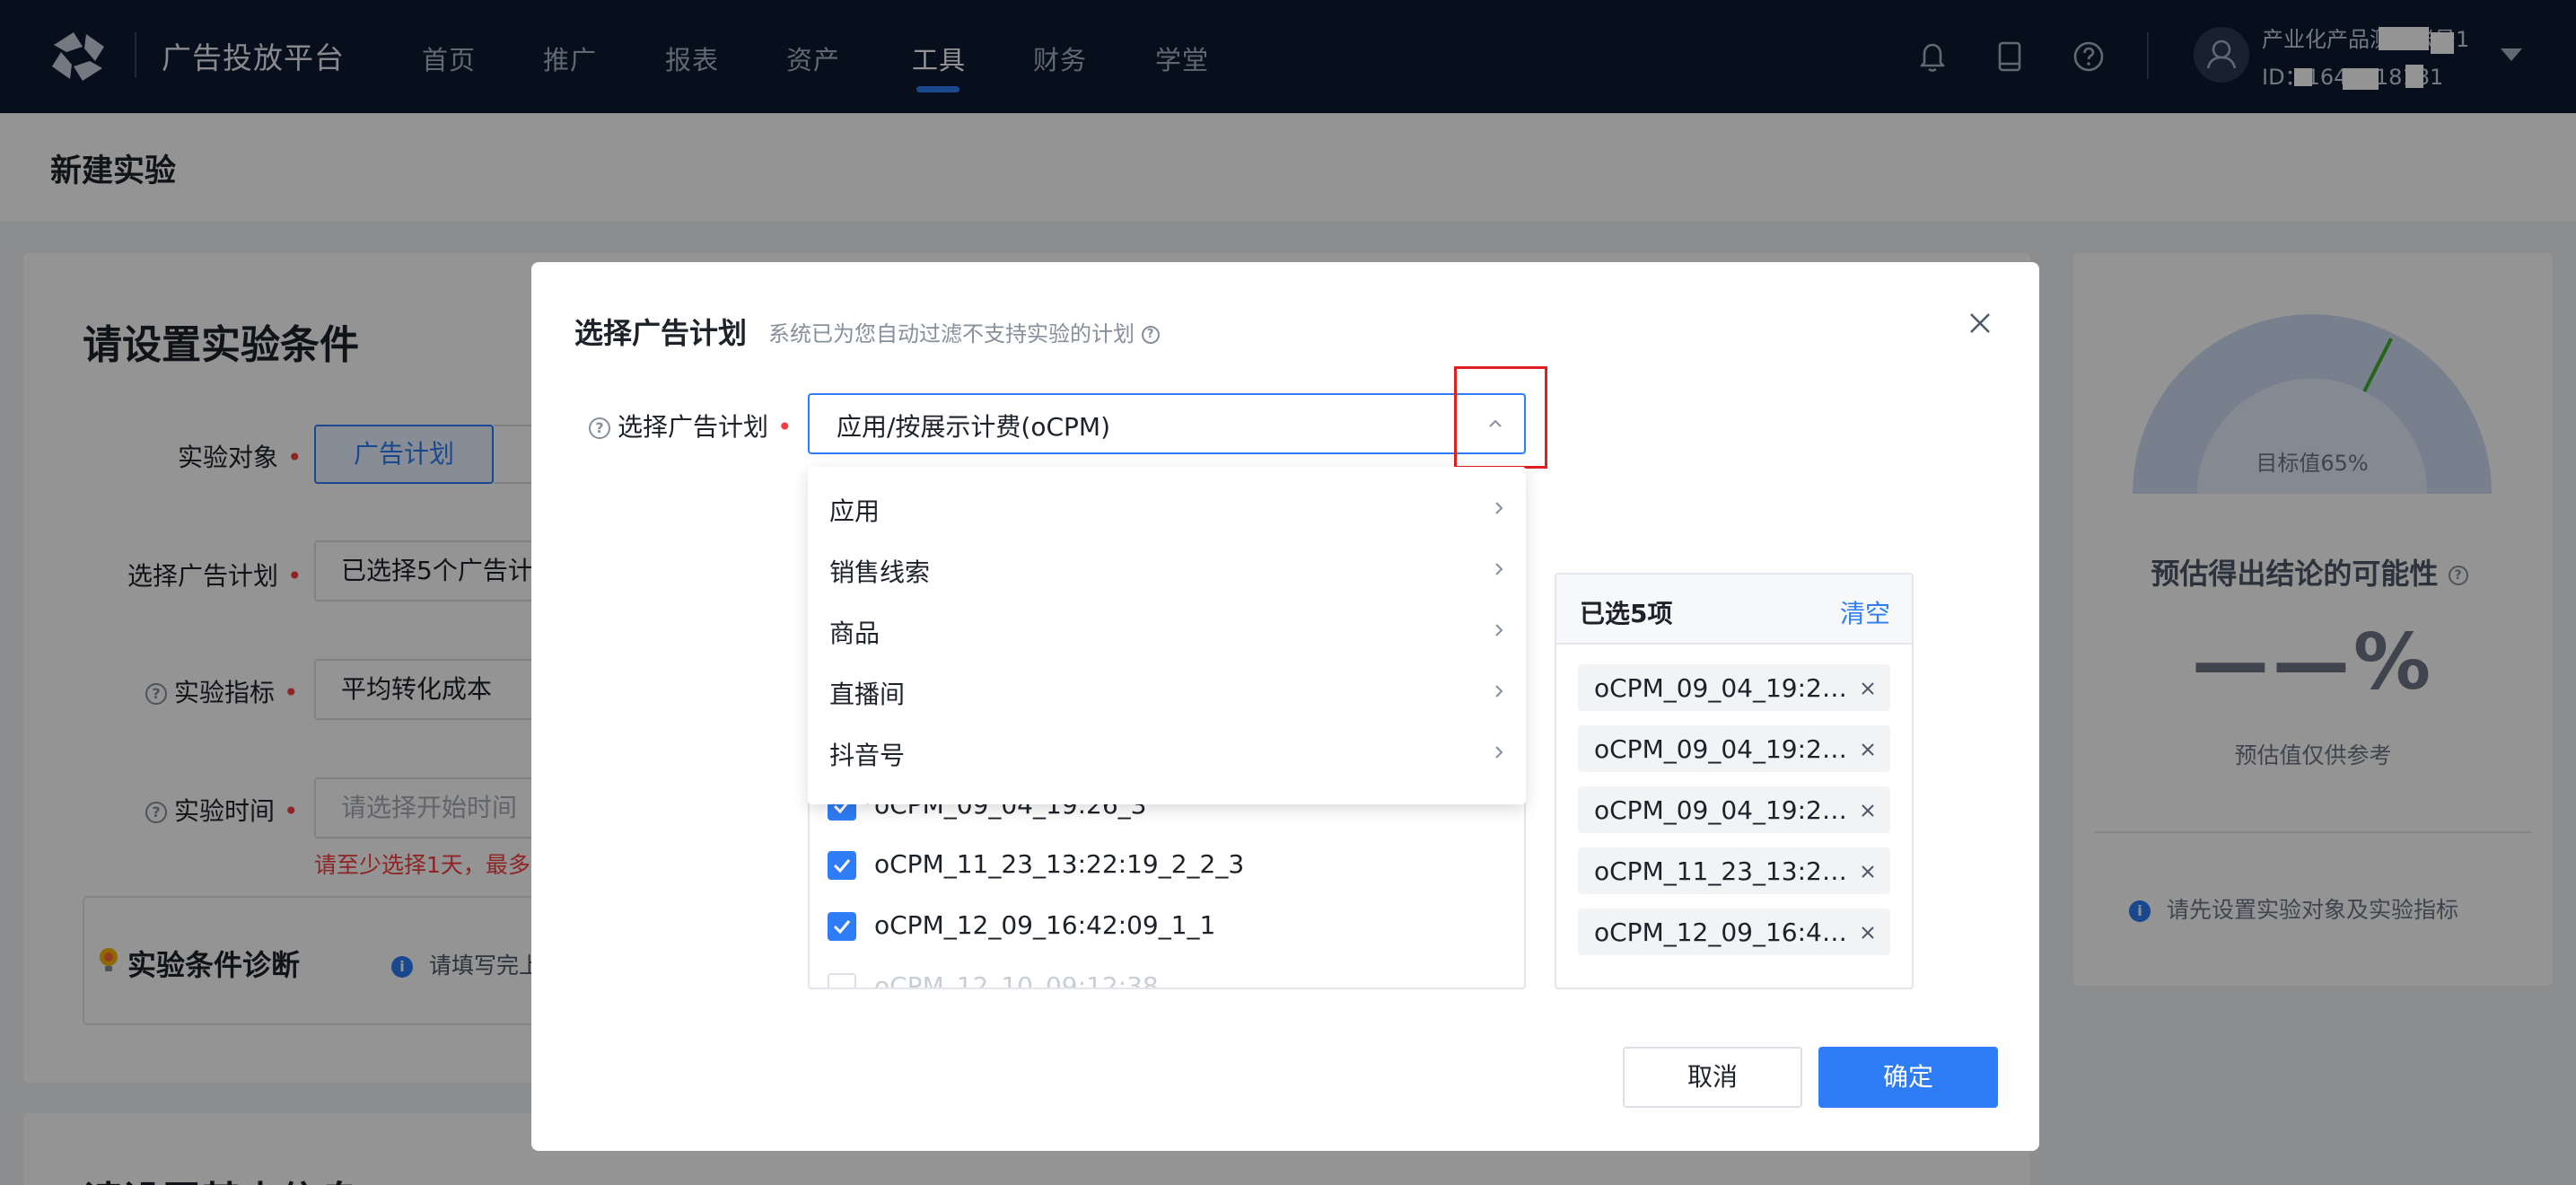 This screenshot has height=1185, width=2576. What do you see at coordinates (1170, 794) in the screenshot?
I see `dropdown-item-store: 门店` at bounding box center [1170, 794].